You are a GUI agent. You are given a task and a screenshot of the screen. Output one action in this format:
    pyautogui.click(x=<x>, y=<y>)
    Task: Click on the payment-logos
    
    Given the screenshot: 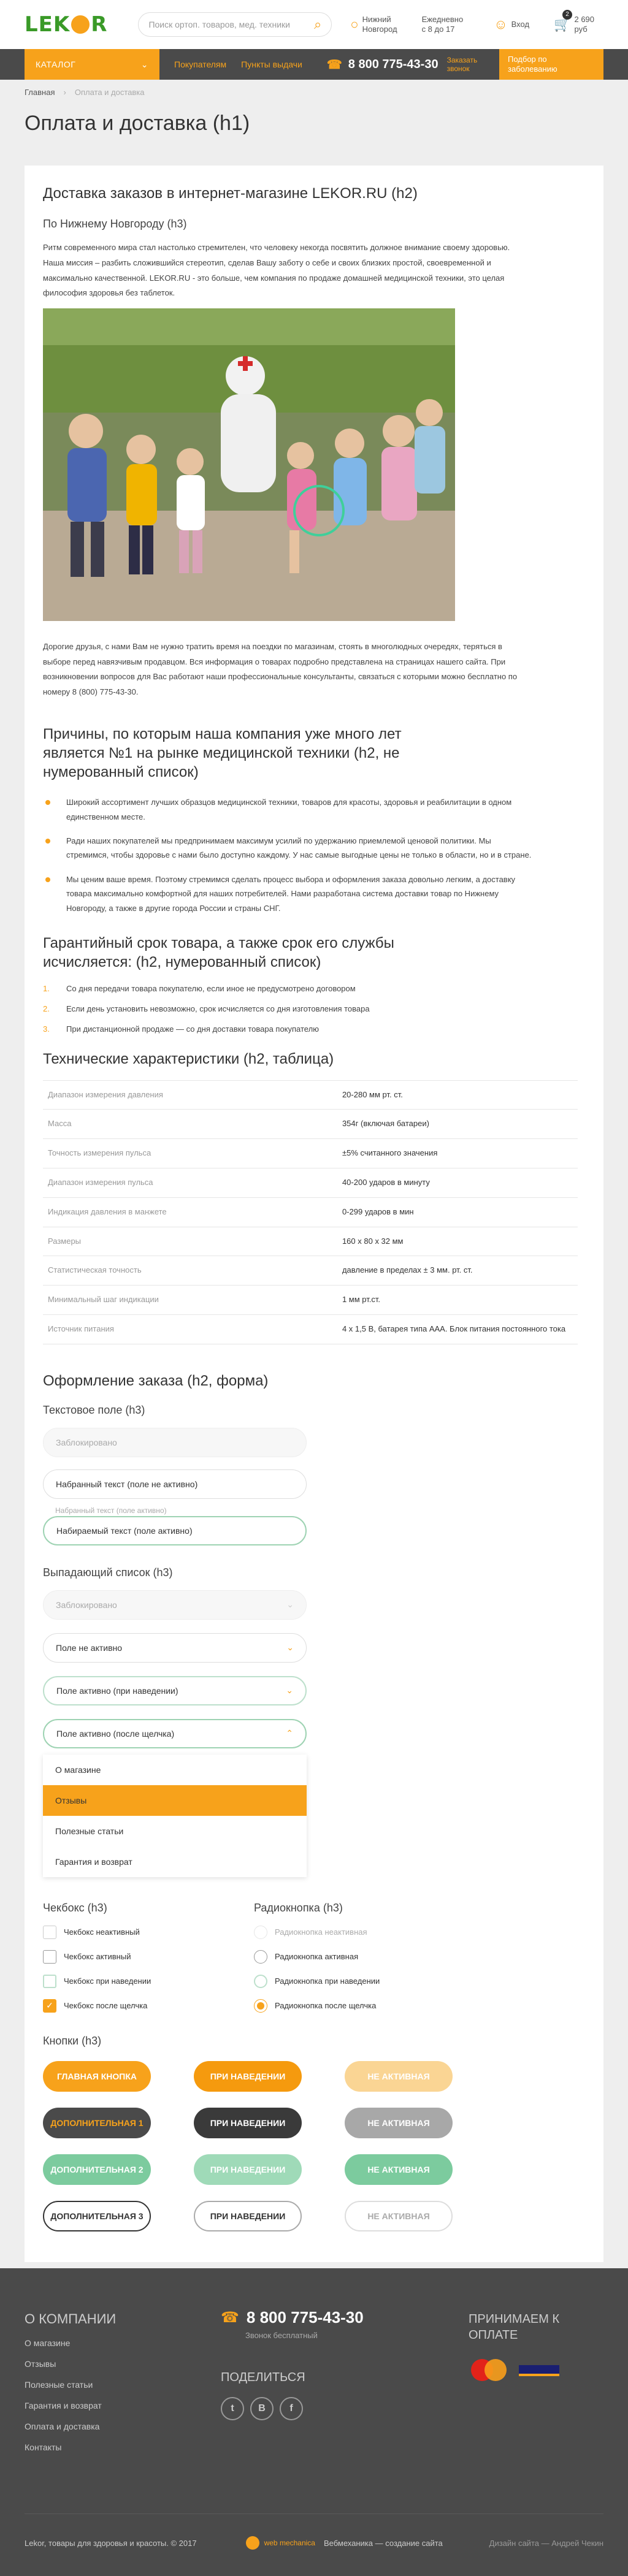 What is the action you would take?
    pyautogui.click(x=530, y=2370)
    